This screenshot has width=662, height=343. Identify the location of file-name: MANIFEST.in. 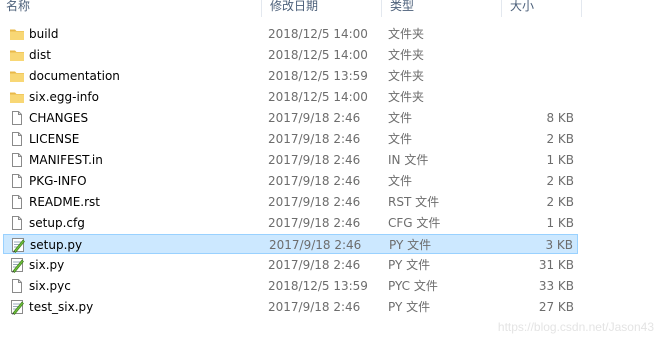
(66, 160).